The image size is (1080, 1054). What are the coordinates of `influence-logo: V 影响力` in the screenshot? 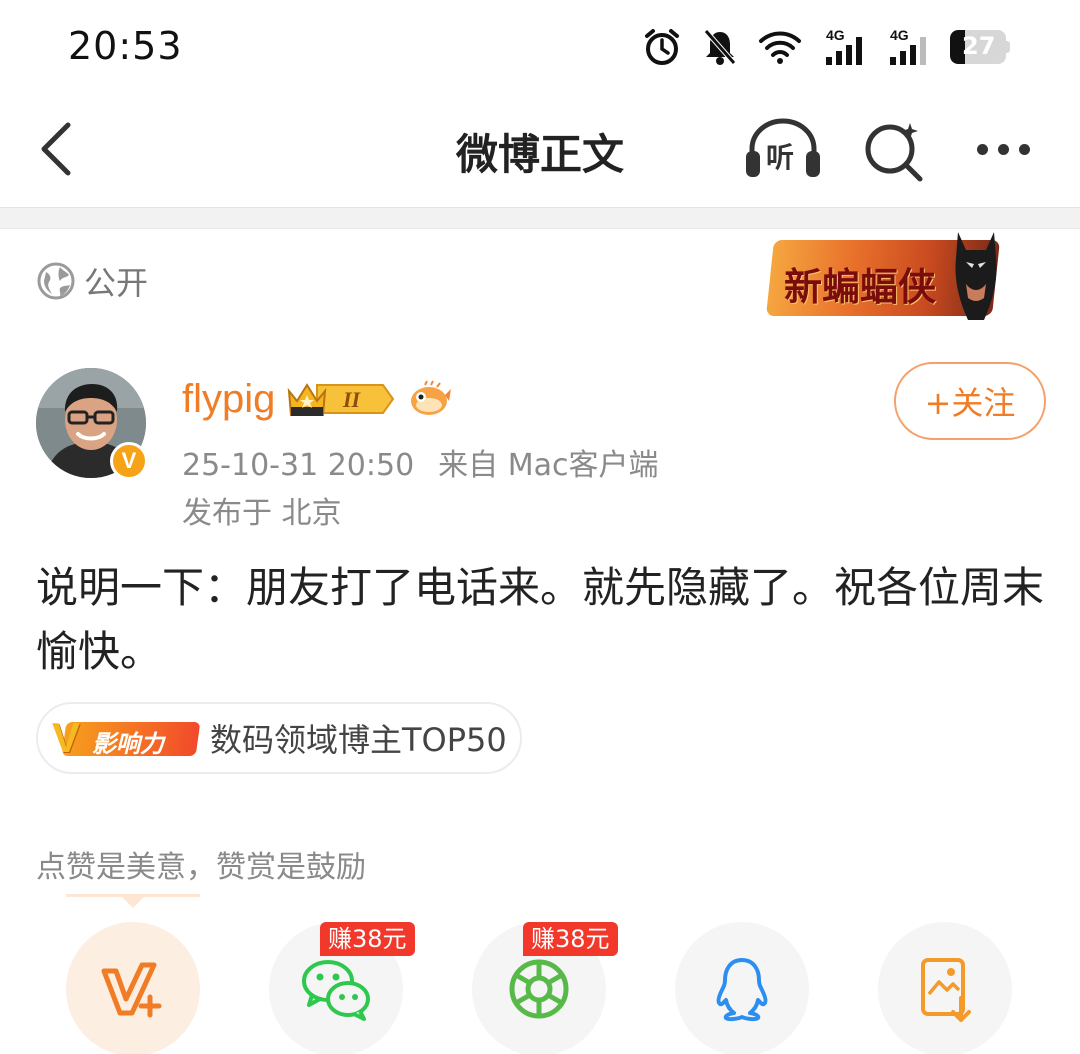 It's located at (126, 737).